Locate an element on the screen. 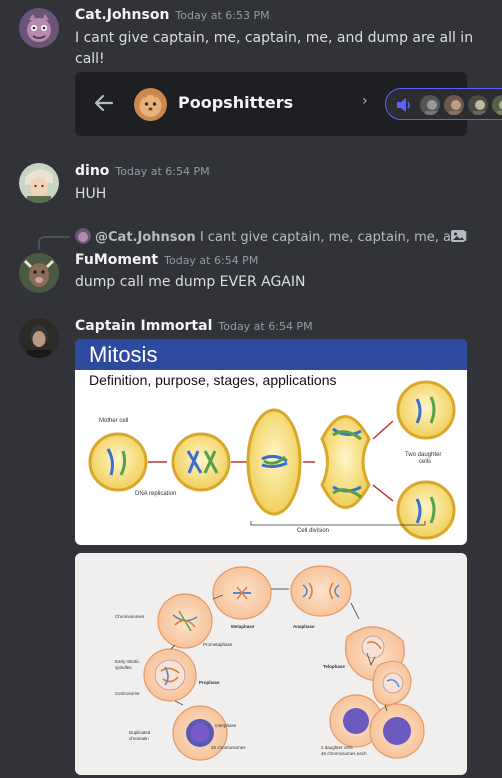 This screenshot has width=502, height=778. label-chromatin: chromatin is located at coordinates (139, 738).